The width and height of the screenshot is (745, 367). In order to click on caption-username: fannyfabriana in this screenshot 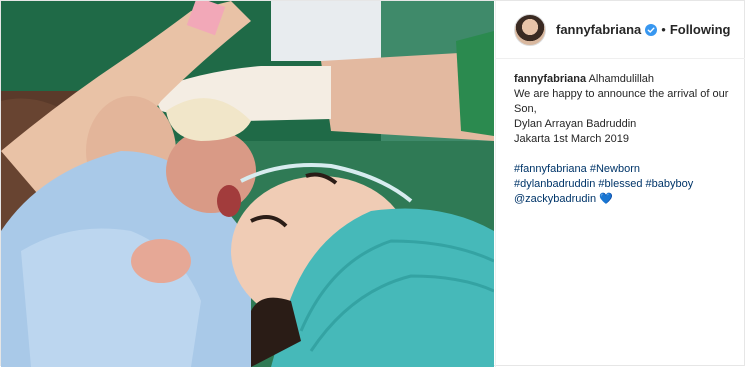, I will do `click(550, 79)`.